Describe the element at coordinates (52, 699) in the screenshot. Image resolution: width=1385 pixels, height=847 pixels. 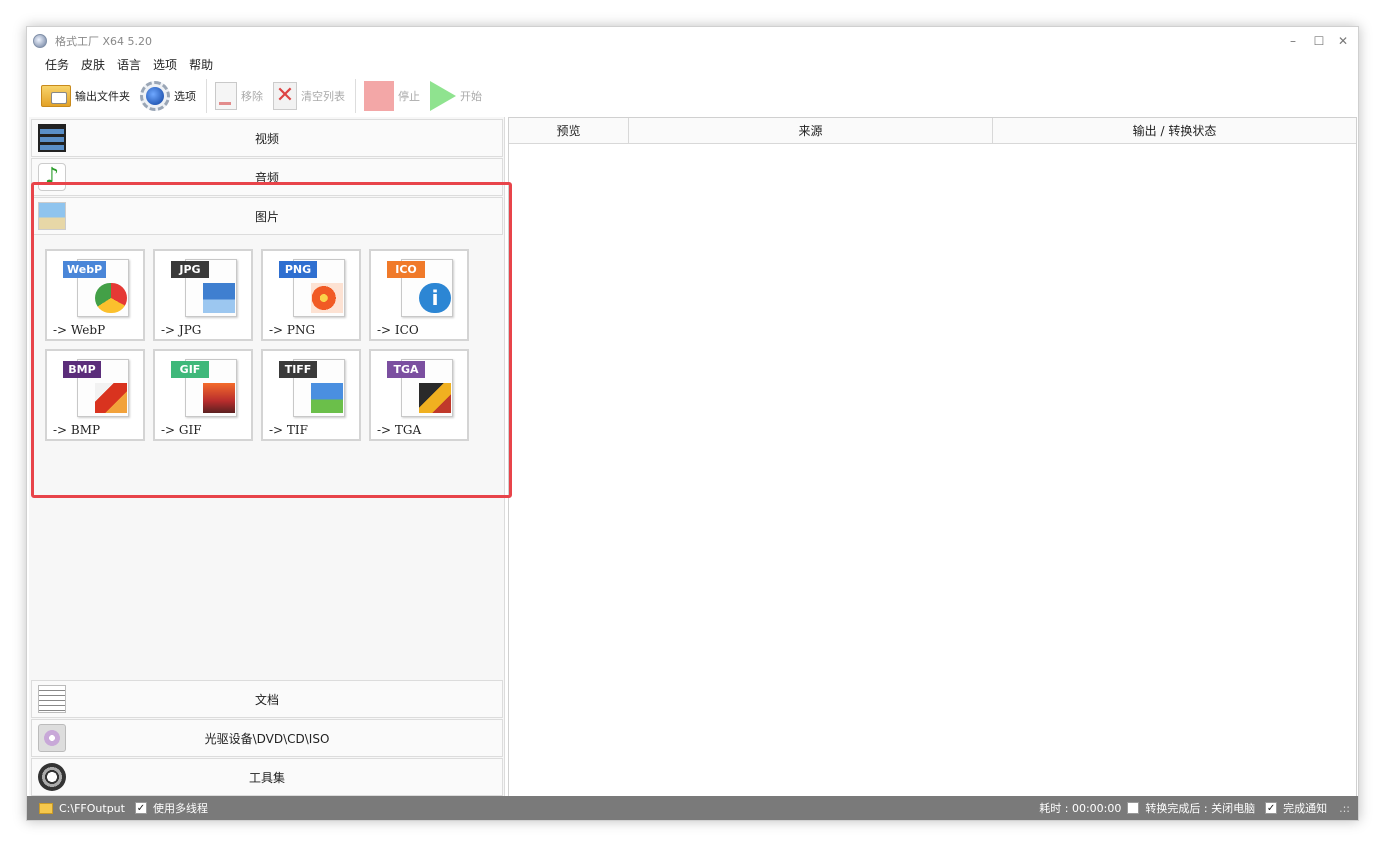
I see `document-edit-icon` at that location.